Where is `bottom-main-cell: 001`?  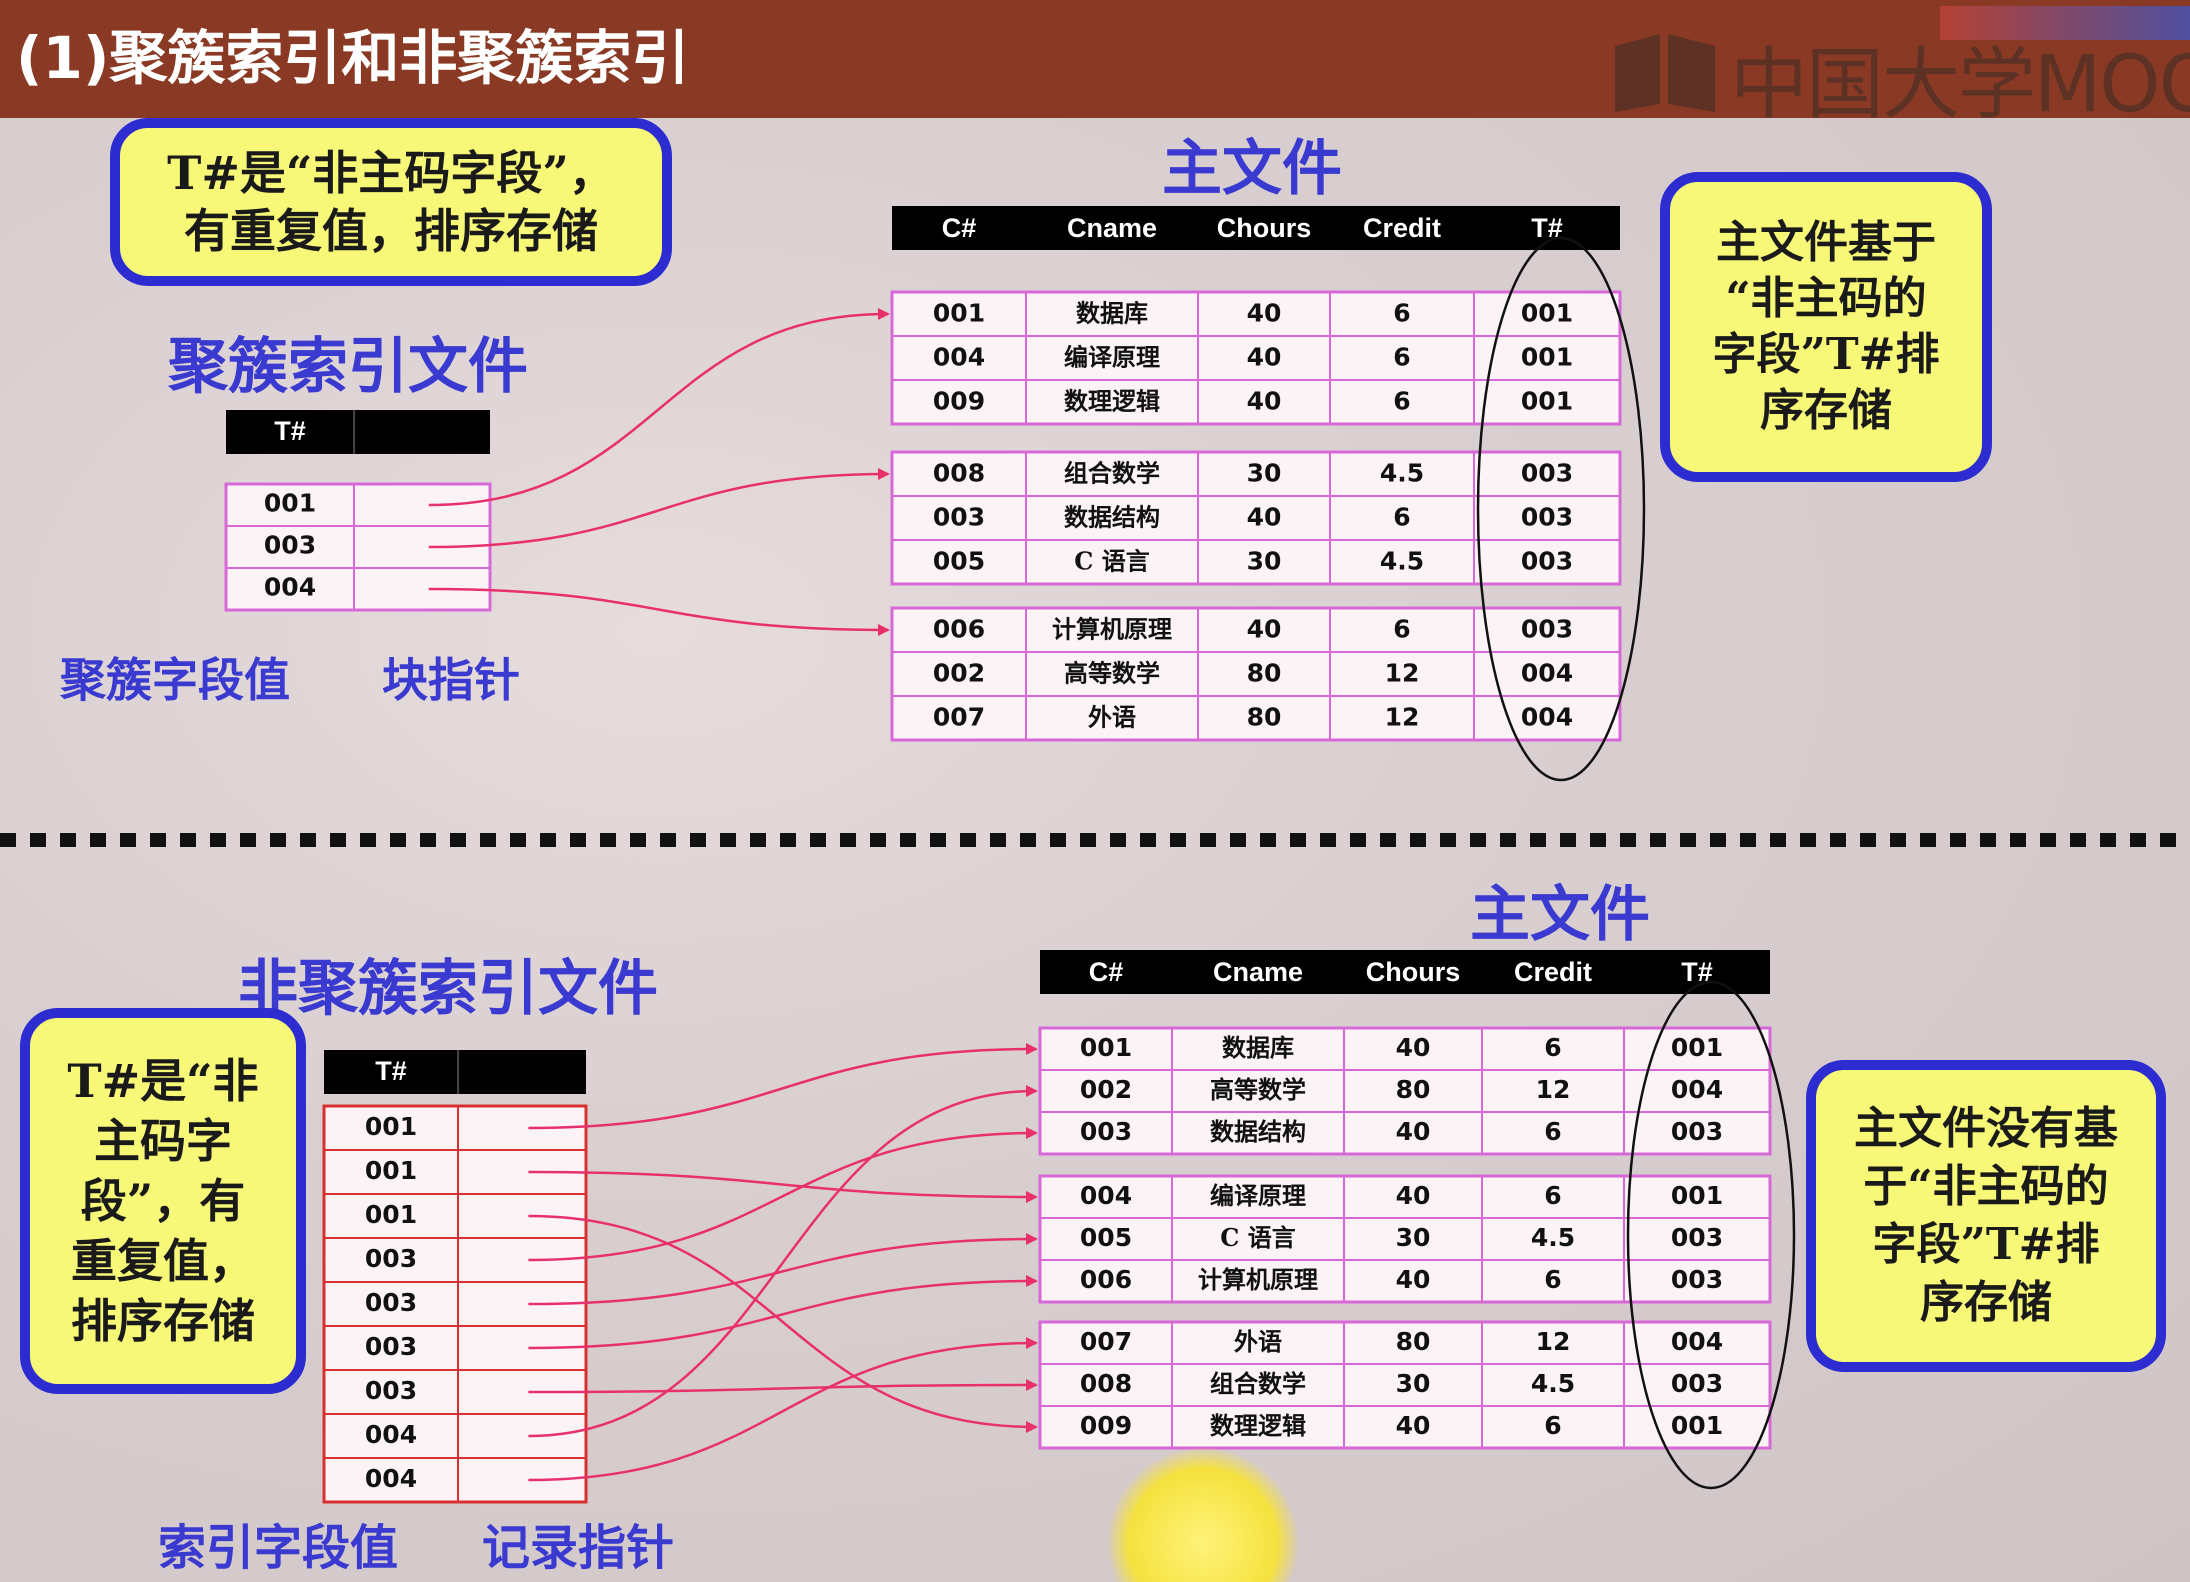
bottom-main-cell: 001 is located at coordinates (1106, 1047).